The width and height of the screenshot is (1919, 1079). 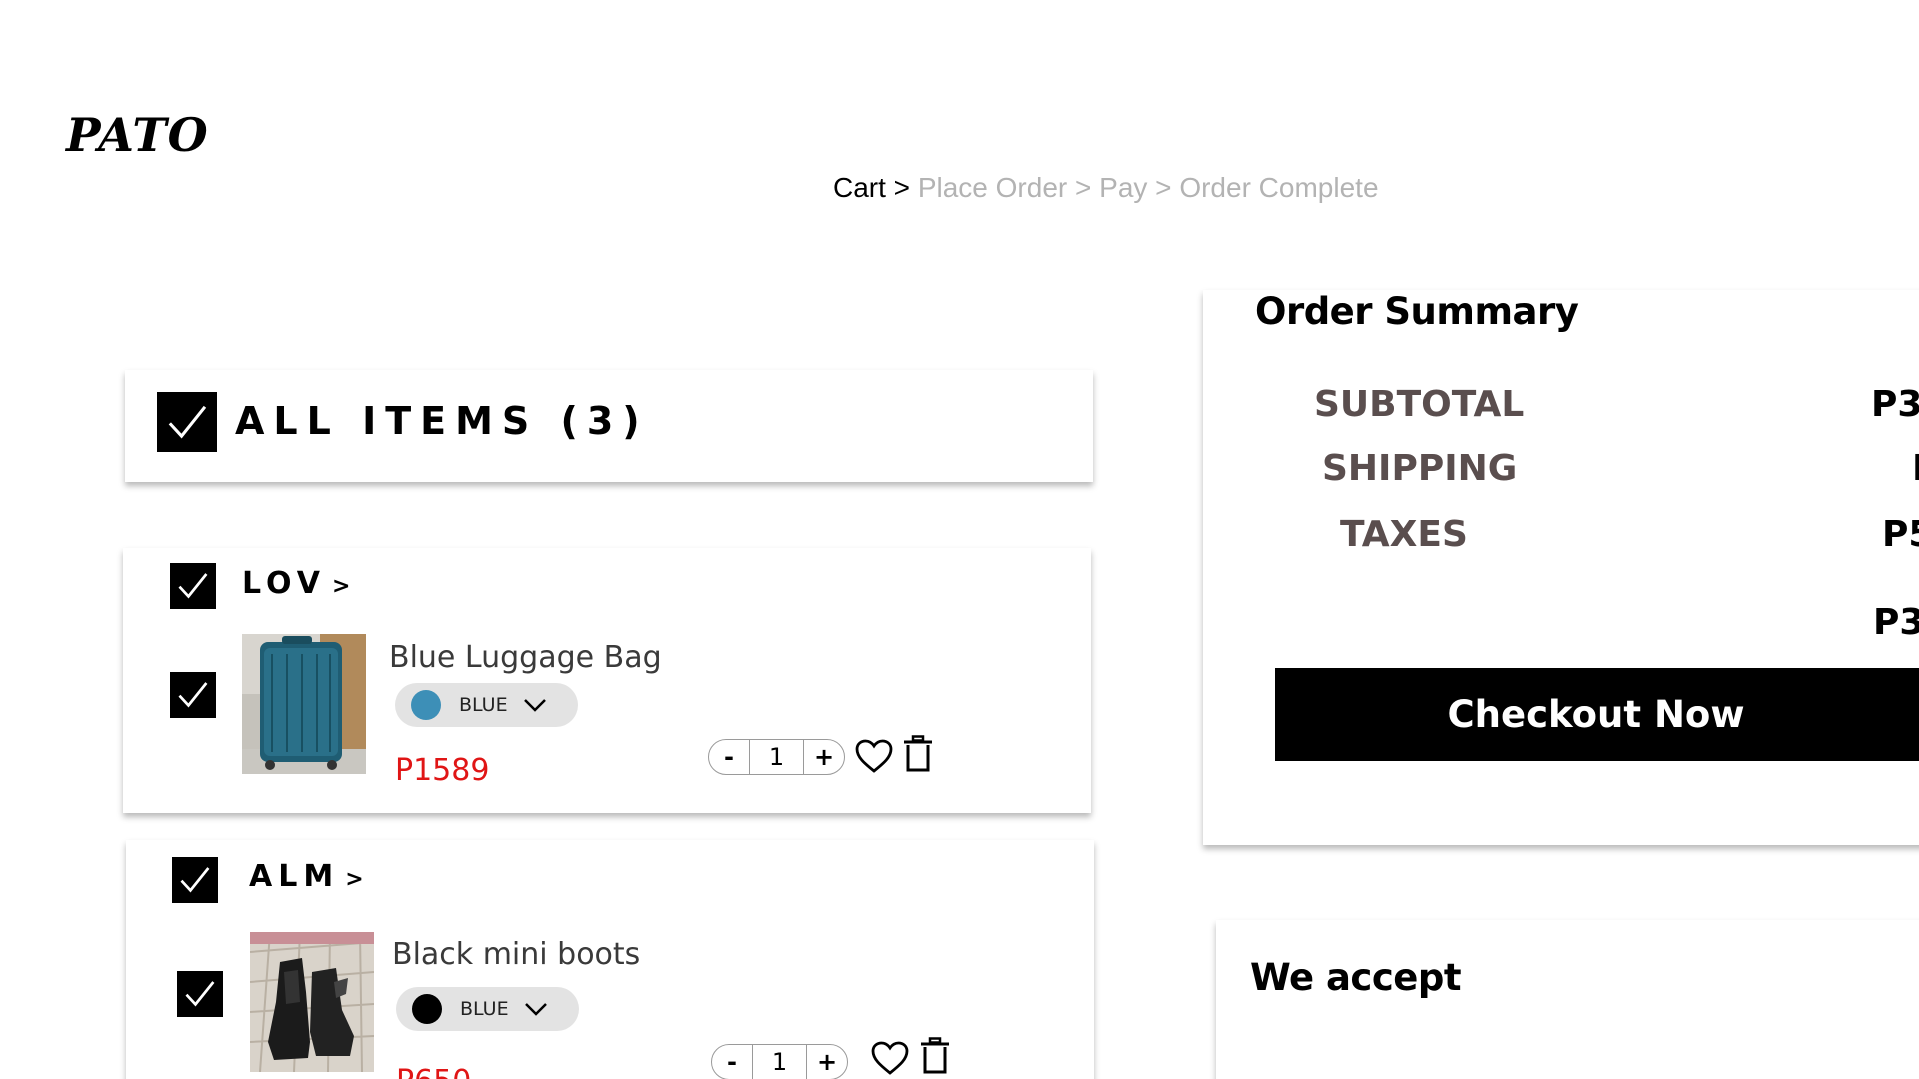 I want to click on product-price: P1589, so click(x=442, y=770).